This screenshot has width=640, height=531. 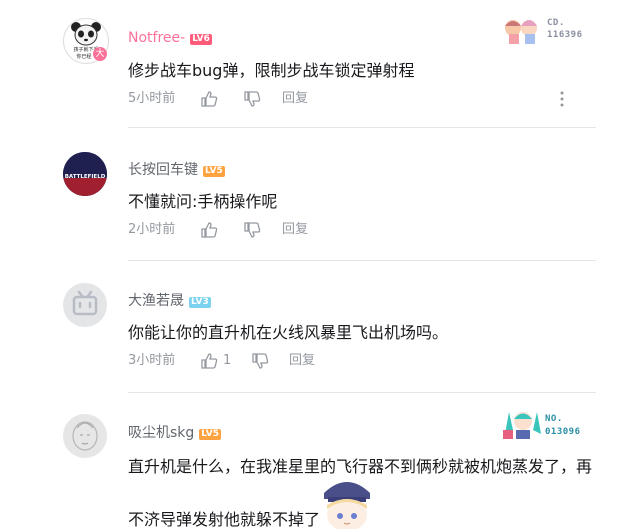 What do you see at coordinates (83, 56) in the screenshot?
I see `svg-text: 你已经` at bounding box center [83, 56].